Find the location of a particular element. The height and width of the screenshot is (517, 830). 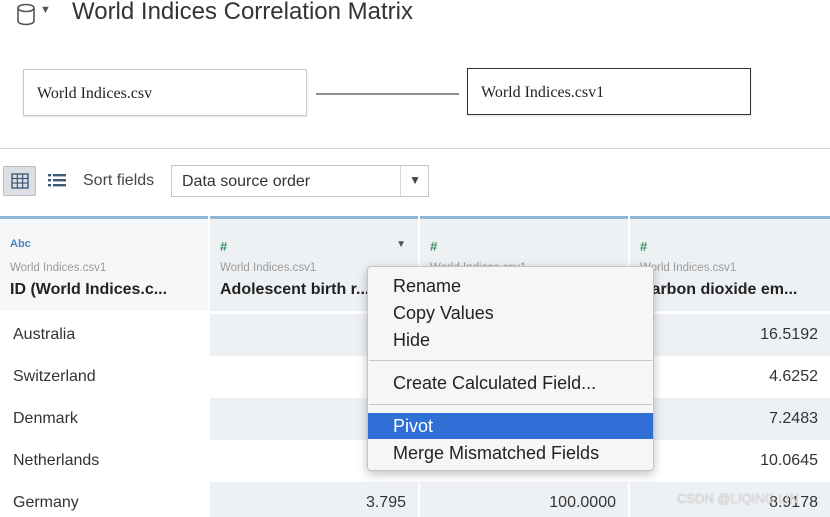

list-icon is located at coordinates (57, 181).